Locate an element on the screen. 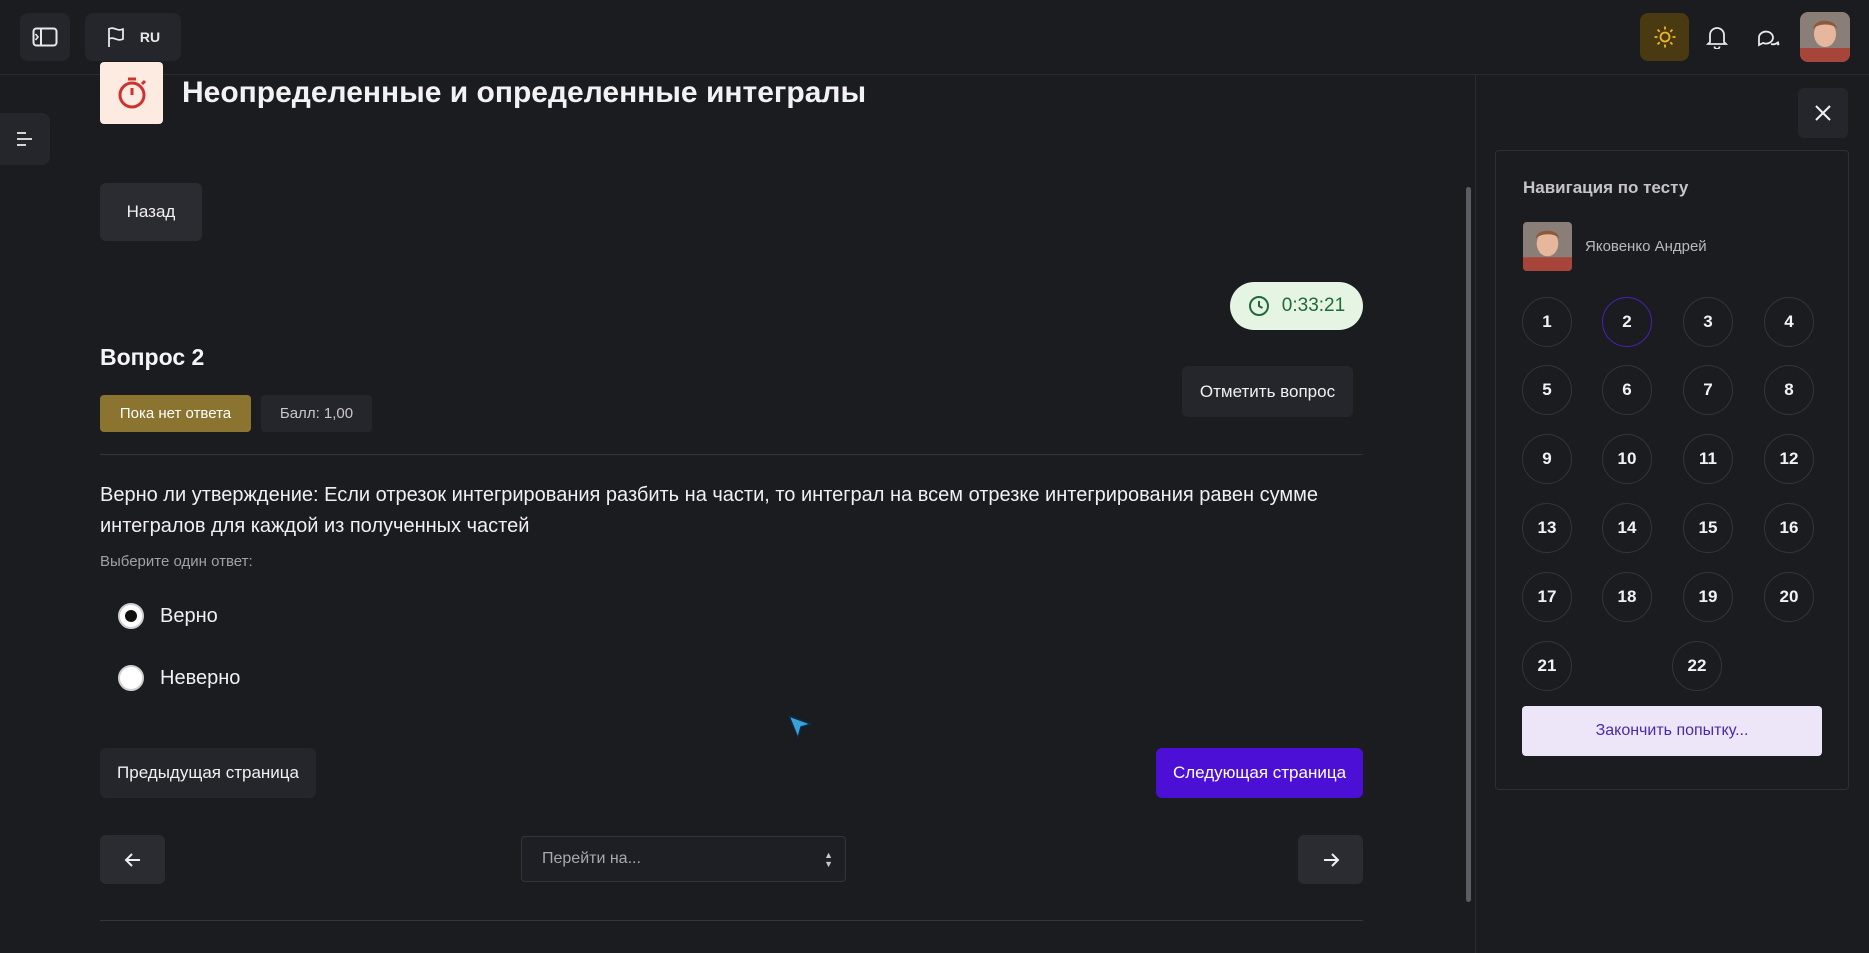 The image size is (1869, 953). status-badge: Пока нет ответа is located at coordinates (175, 413).